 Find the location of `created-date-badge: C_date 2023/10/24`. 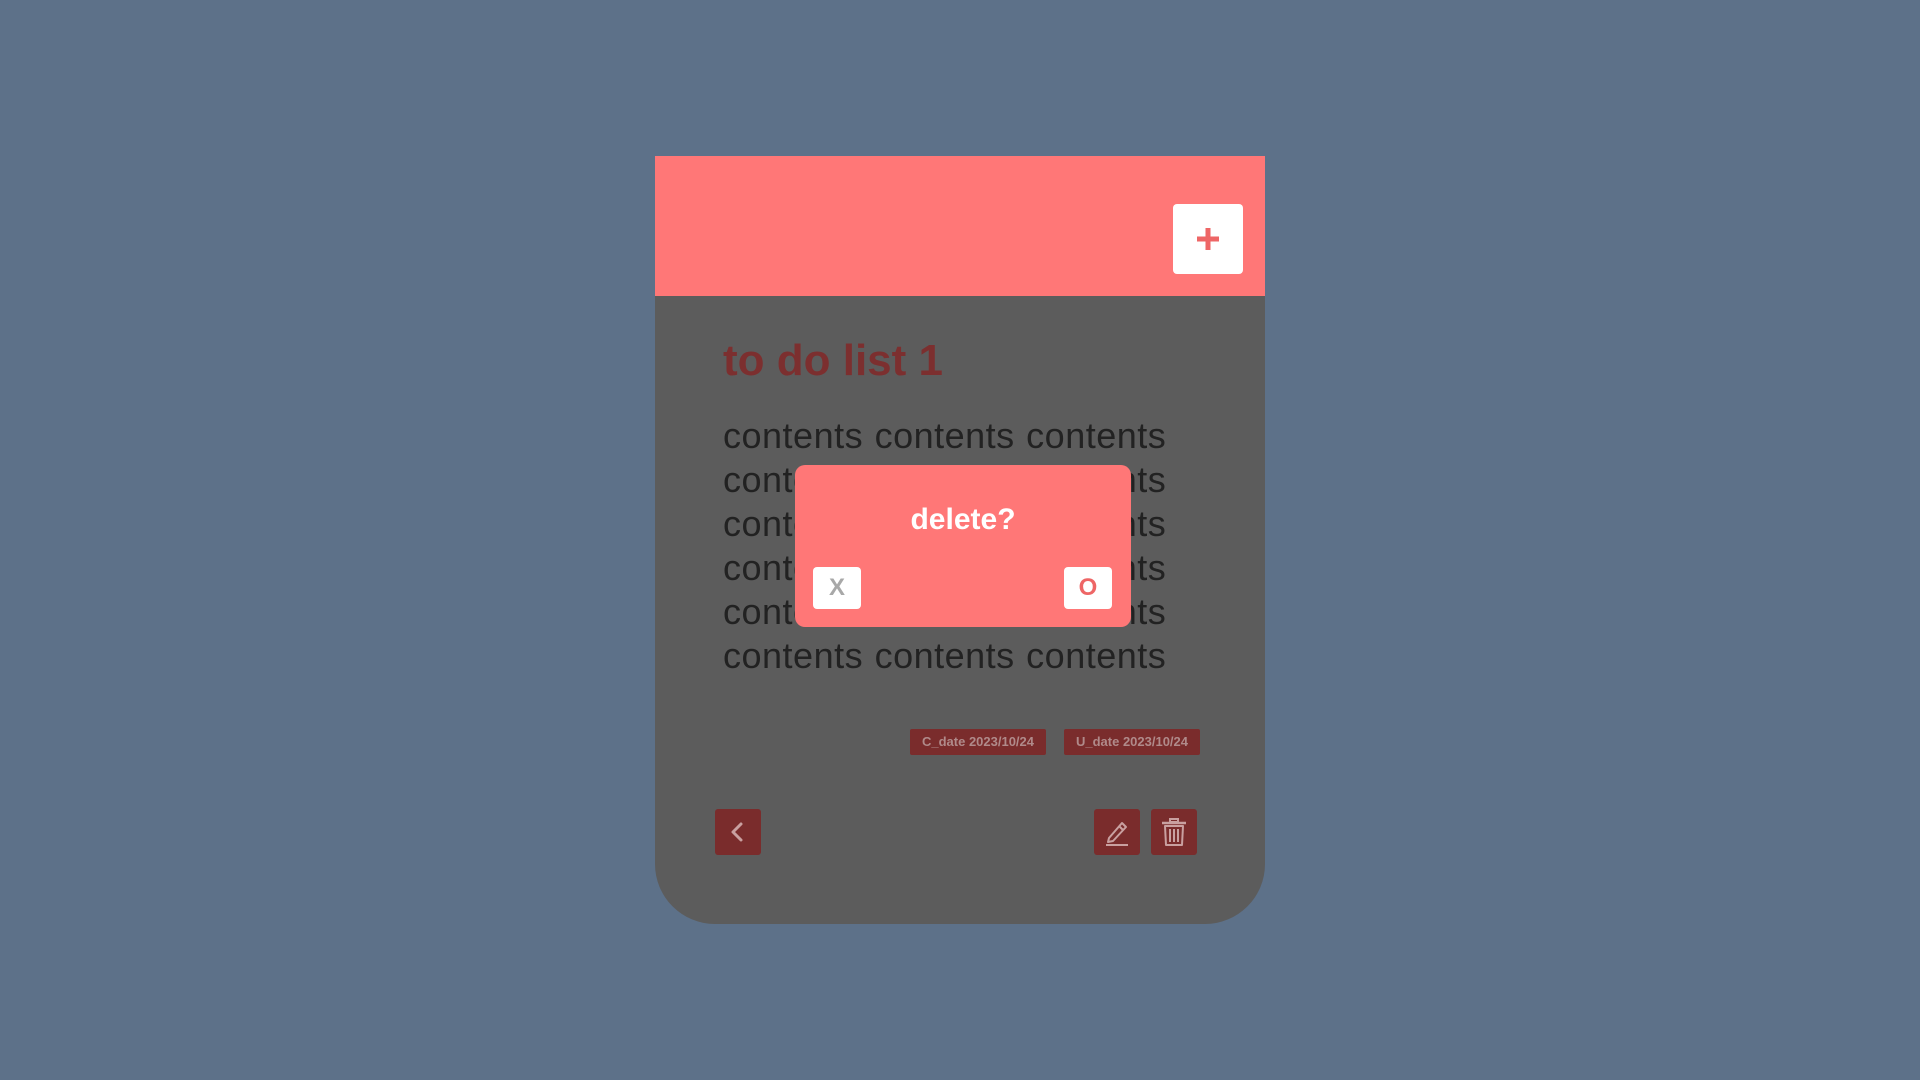

created-date-badge: C_date 2023/10/24 is located at coordinates (978, 742).